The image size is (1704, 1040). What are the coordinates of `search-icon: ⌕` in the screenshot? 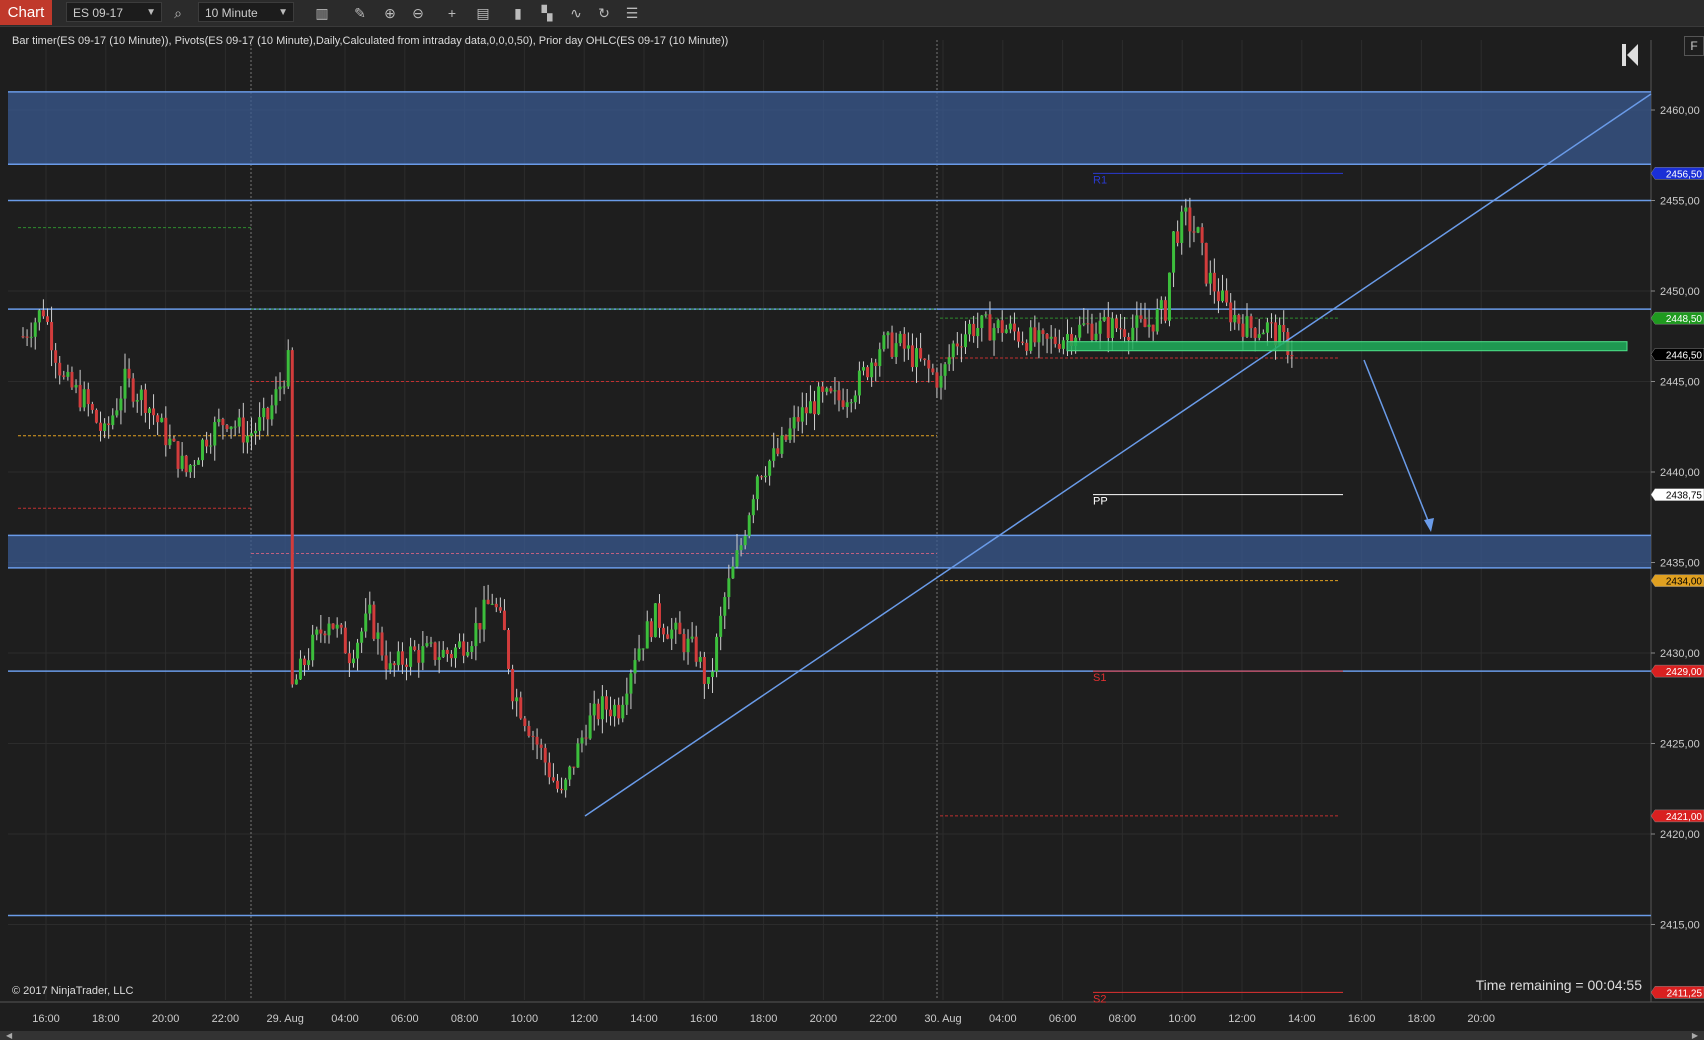 It's located at (178, 13).